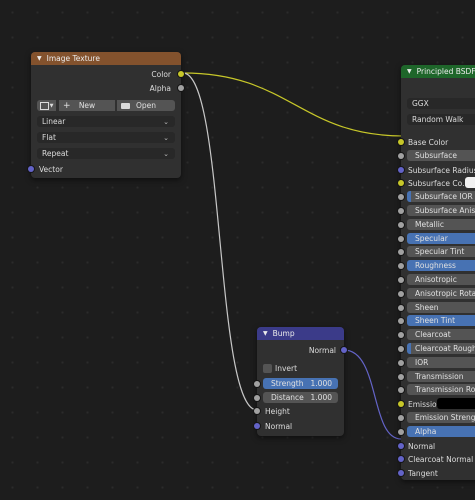  I want to click on bsdf-value-field: Subsurface Aniso, so click(441, 210).